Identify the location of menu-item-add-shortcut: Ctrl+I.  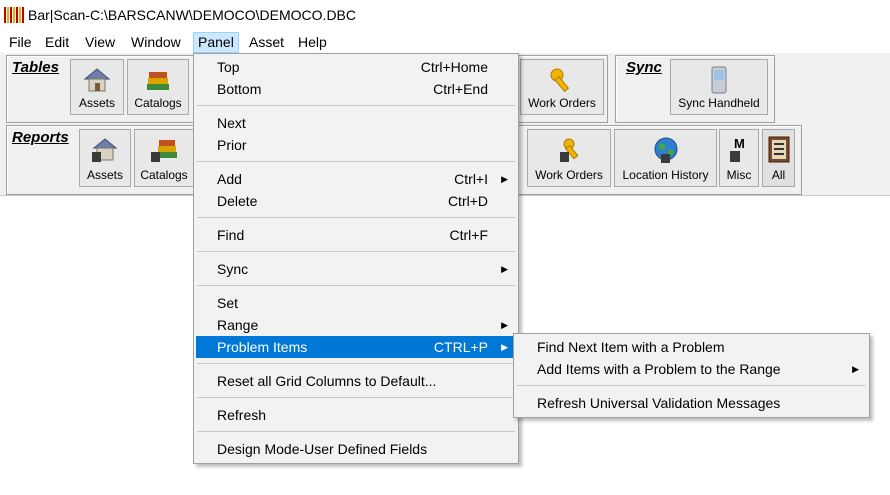
(471, 179).